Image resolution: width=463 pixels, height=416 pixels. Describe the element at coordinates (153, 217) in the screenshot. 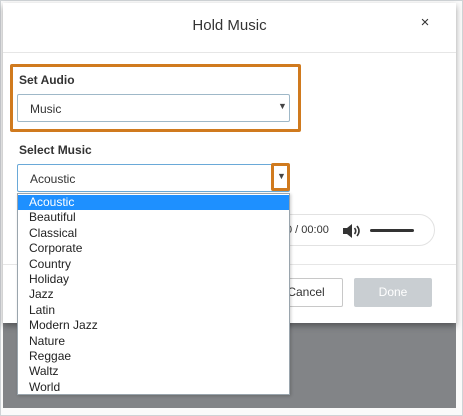

I see `dropdown-option: Beautiful` at that location.